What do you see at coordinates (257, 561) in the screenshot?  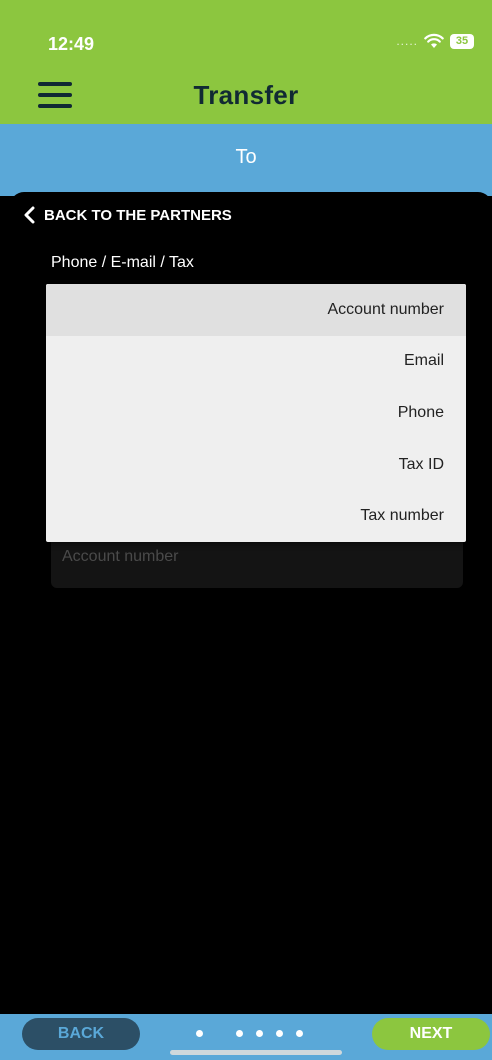 I see `identifier-input: Account number` at bounding box center [257, 561].